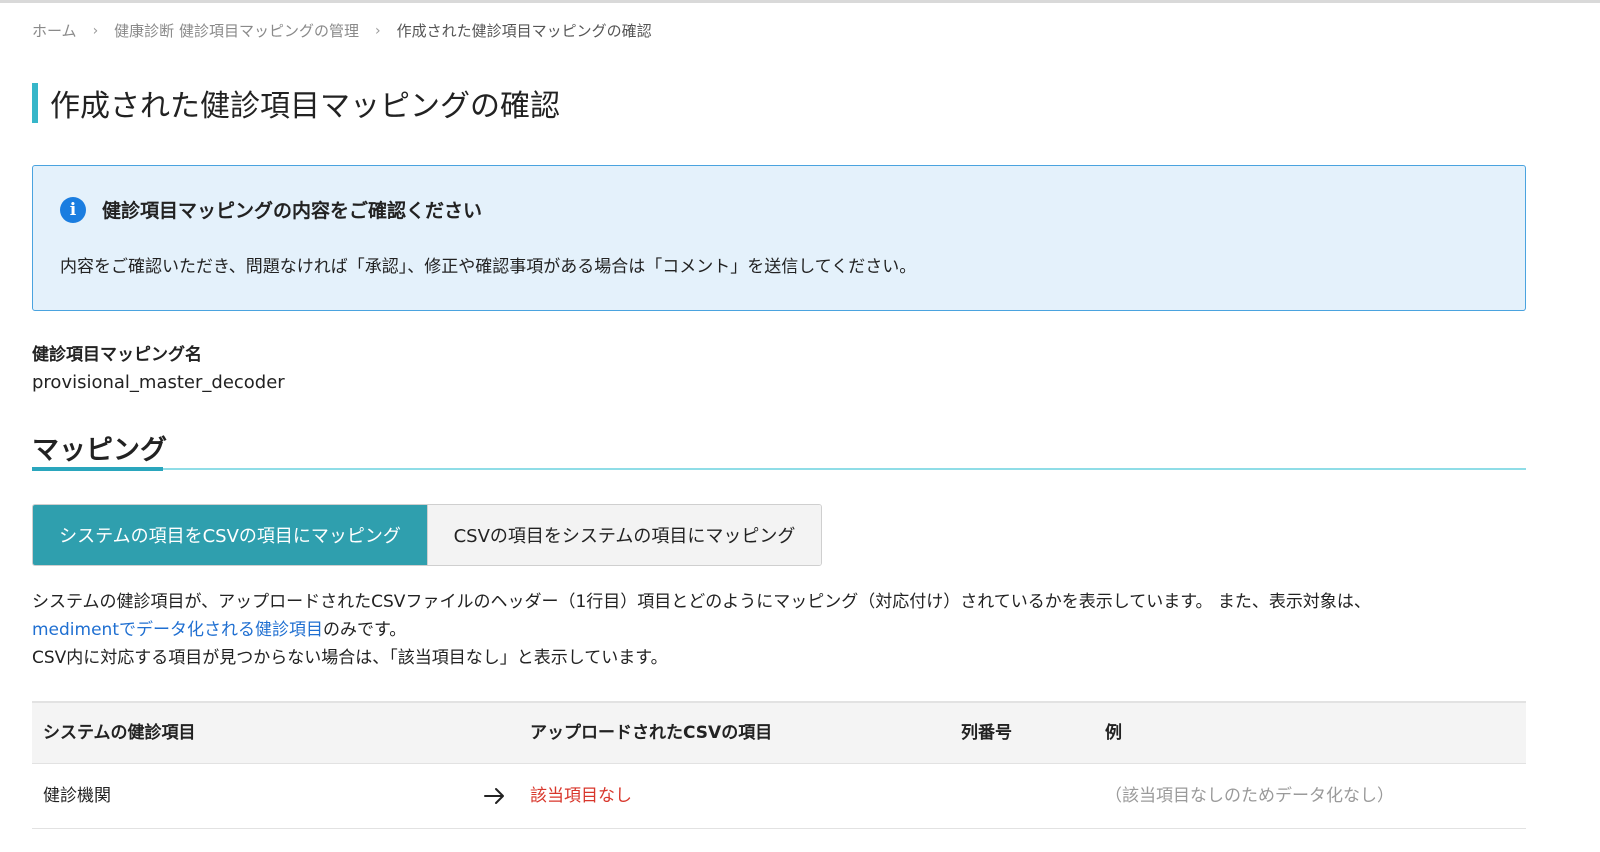  Describe the element at coordinates (236, 30) in the screenshot. I see `breadcrumb-mapping-management-link: 健康診断 健診項目マッピングの管理` at that location.